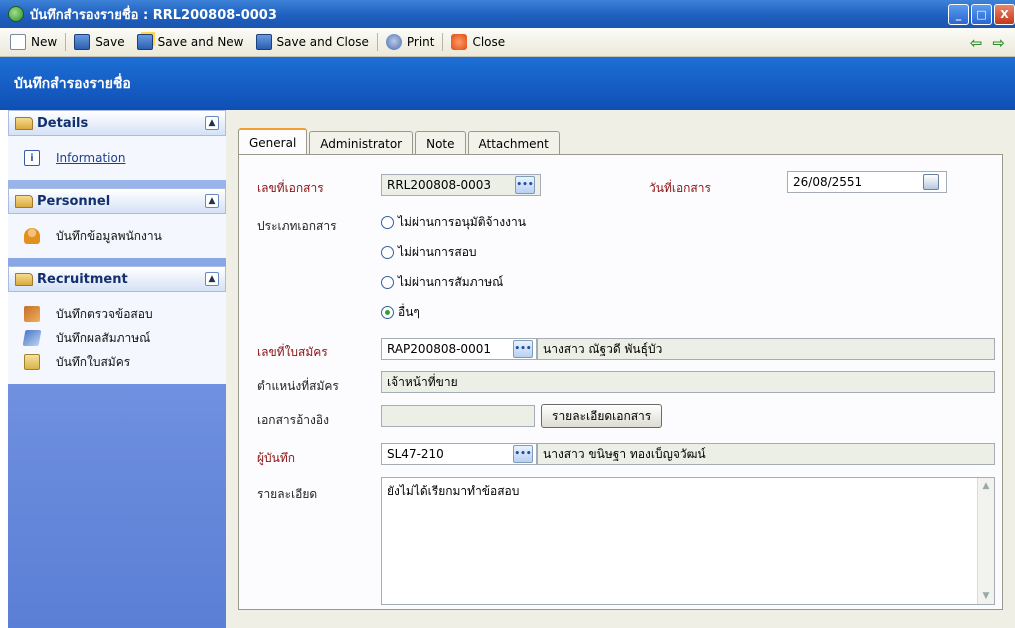  I want to click on applicant-no-label: เลขที่ใบสมัคร, so click(292, 352).